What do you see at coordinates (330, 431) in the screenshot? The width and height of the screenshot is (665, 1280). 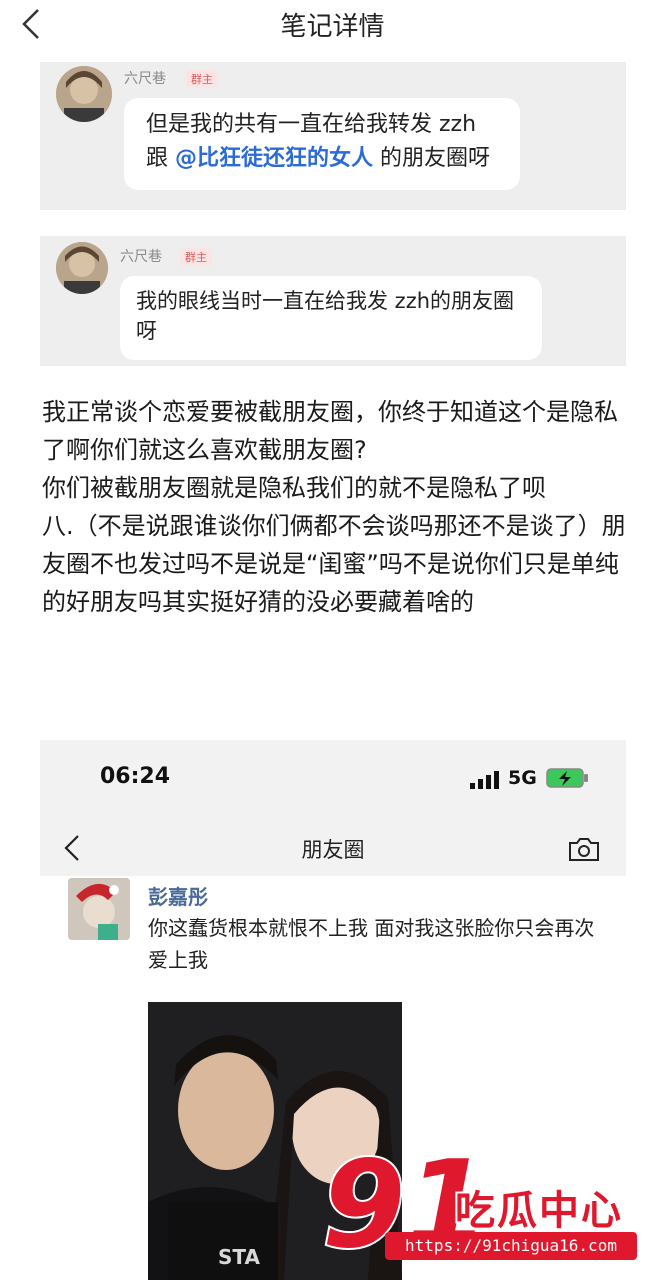 I see `body-paragraph: 我正常谈个恋爱要被截朋友圈，你终于知道这个是隐私了啊你们就这么喜欢截朋友圈?` at bounding box center [330, 431].